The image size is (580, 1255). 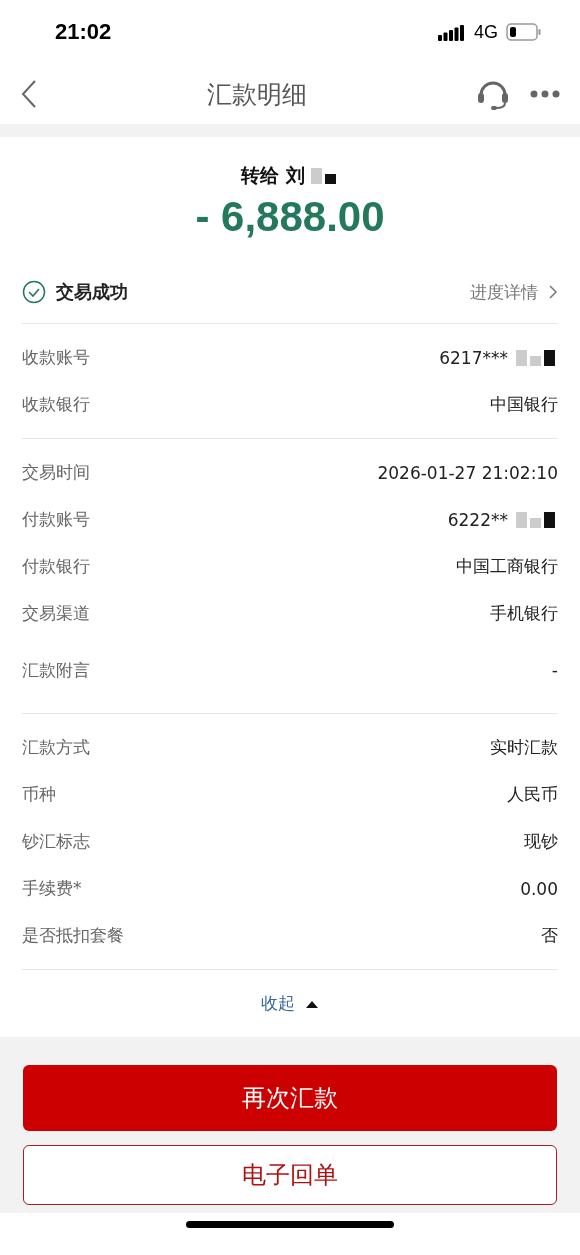 What do you see at coordinates (56, 566) in the screenshot?
I see `field-label: 付款银行` at bounding box center [56, 566].